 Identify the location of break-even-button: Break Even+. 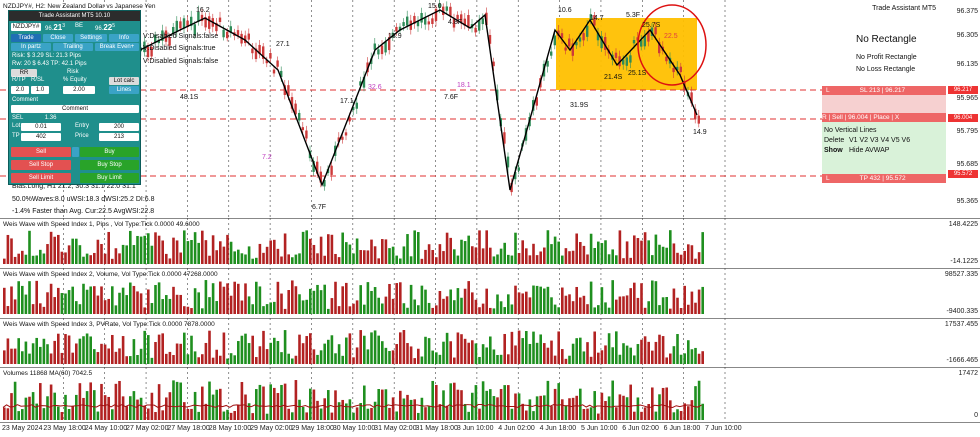
(117, 47).